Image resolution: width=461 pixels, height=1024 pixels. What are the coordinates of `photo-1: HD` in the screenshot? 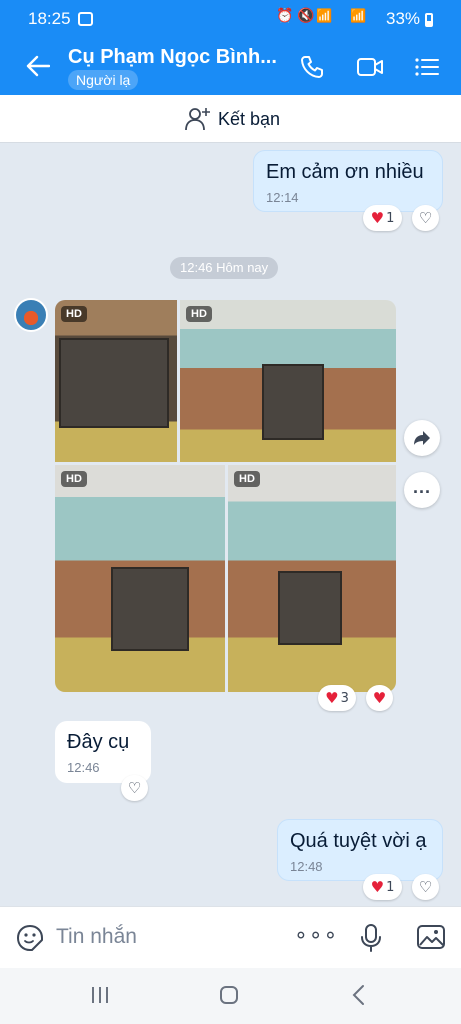 It's located at (116, 381).